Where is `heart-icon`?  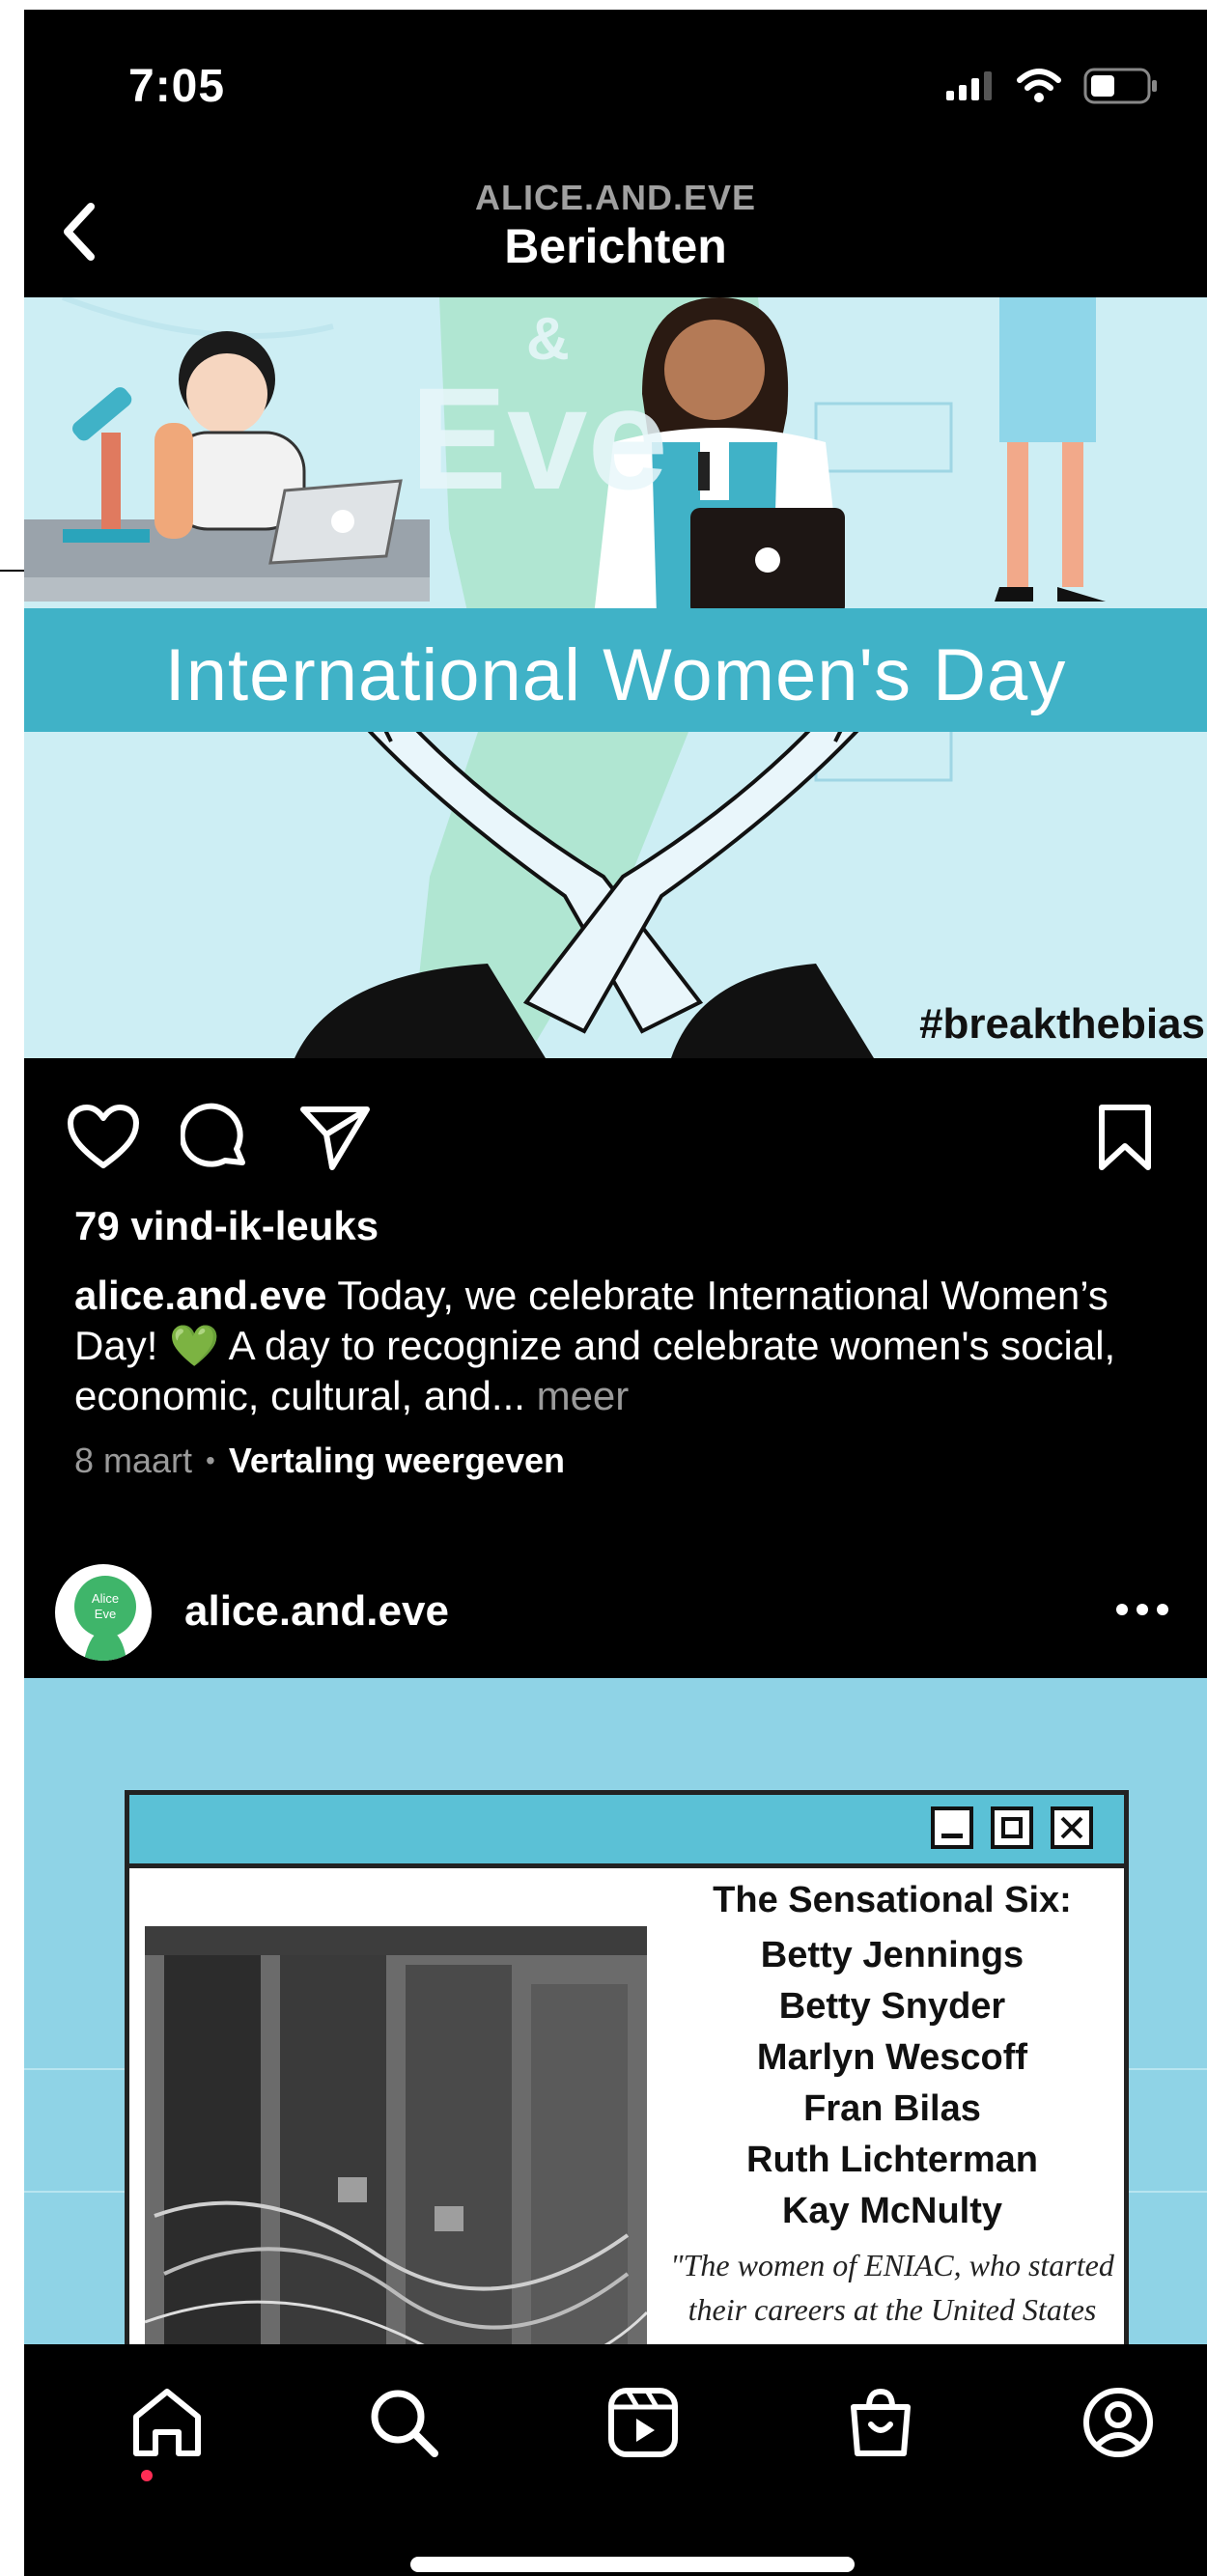 heart-icon is located at coordinates (103, 1136).